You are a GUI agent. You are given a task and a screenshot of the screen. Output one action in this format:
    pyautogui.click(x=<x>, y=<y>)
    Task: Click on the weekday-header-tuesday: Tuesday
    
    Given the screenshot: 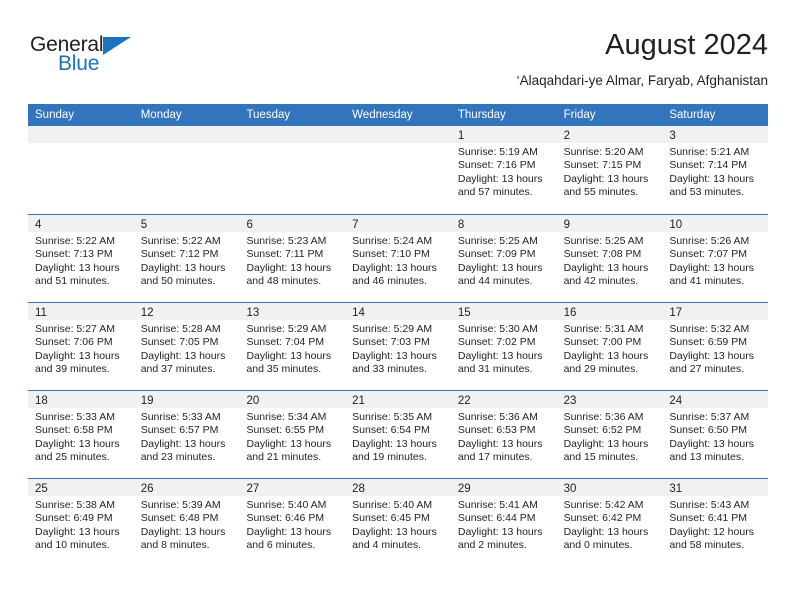 What is the action you would take?
    pyautogui.click(x=268, y=115)
    